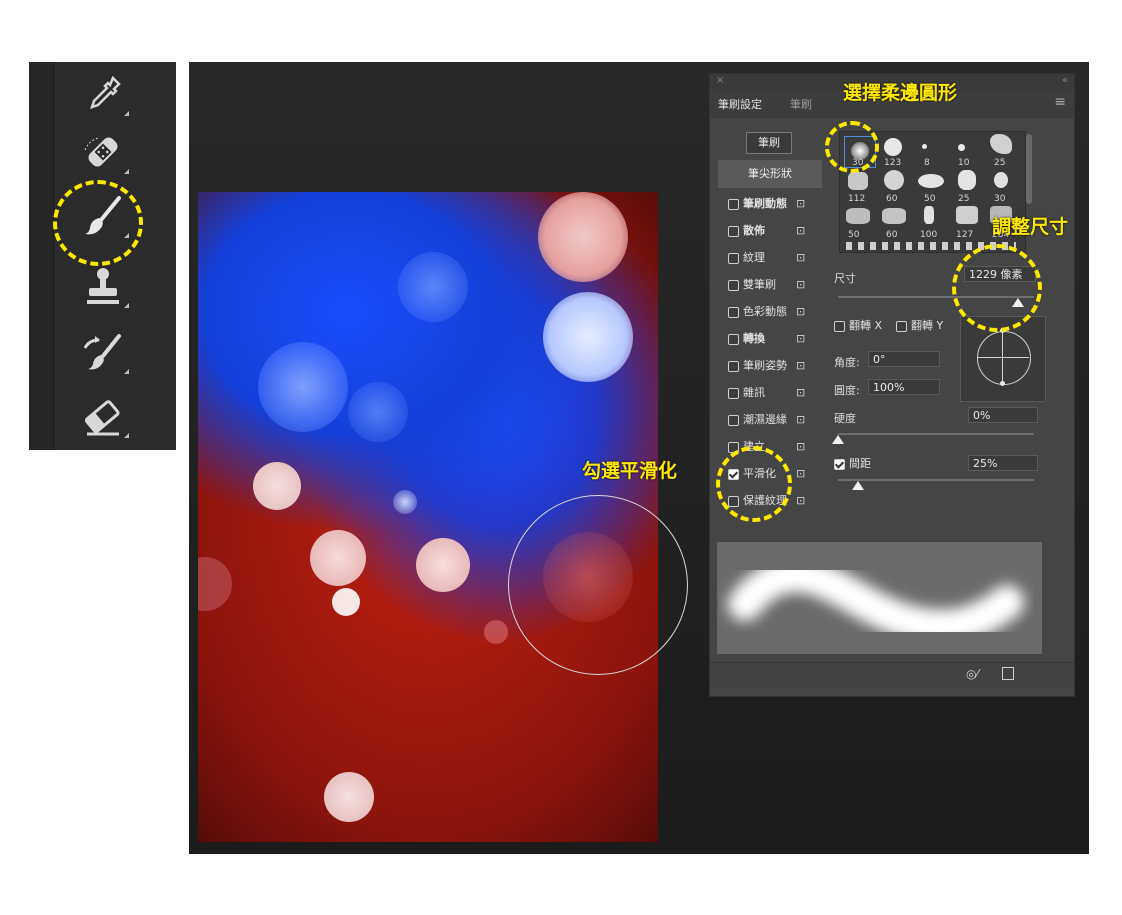  What do you see at coordinates (1030, 227) in the screenshot?
I see `callout-adjust-size: 調整尺寸` at bounding box center [1030, 227].